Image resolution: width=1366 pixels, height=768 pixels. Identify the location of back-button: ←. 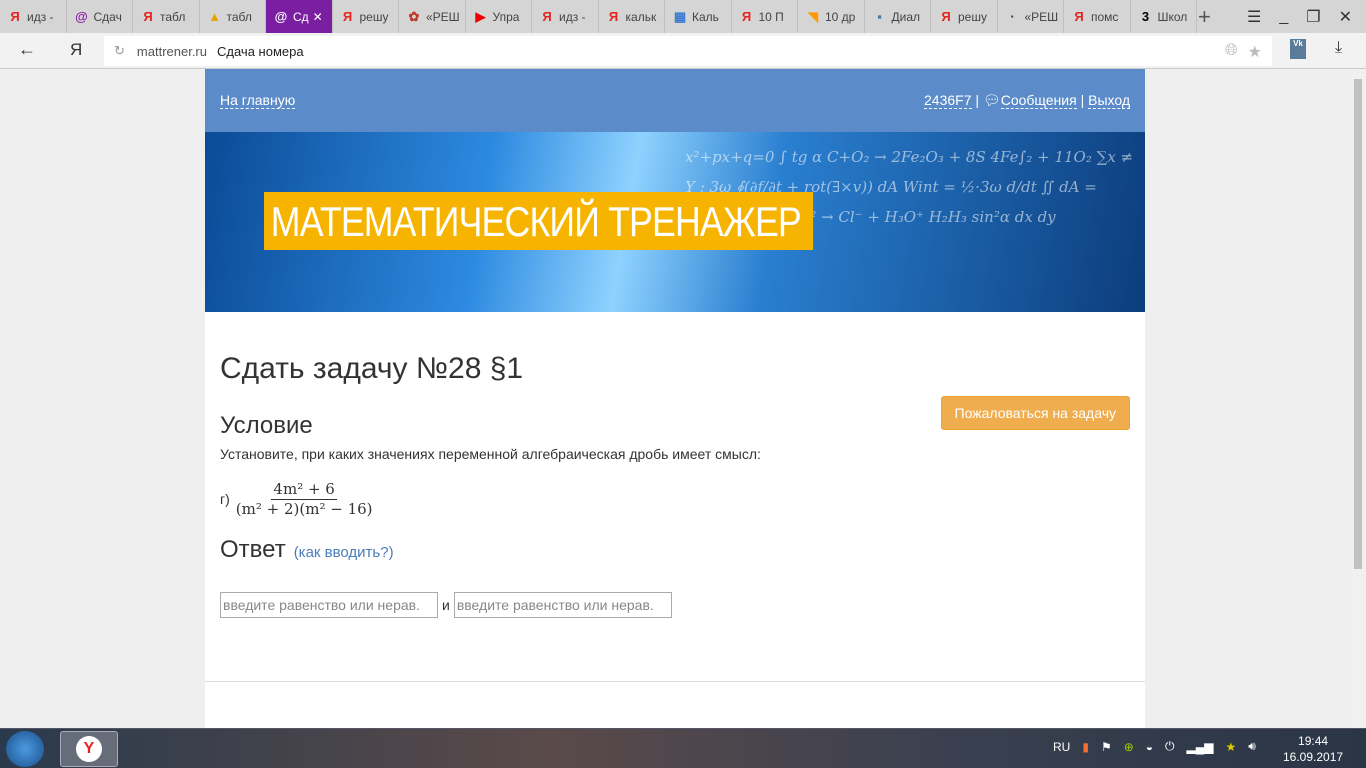
(27, 49).